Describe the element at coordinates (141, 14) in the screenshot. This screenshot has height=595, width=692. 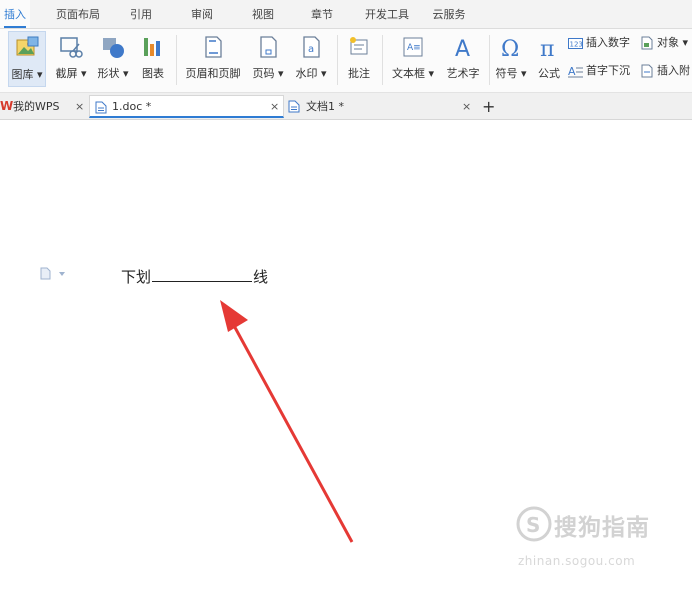
I see `tab-references: 引用` at that location.